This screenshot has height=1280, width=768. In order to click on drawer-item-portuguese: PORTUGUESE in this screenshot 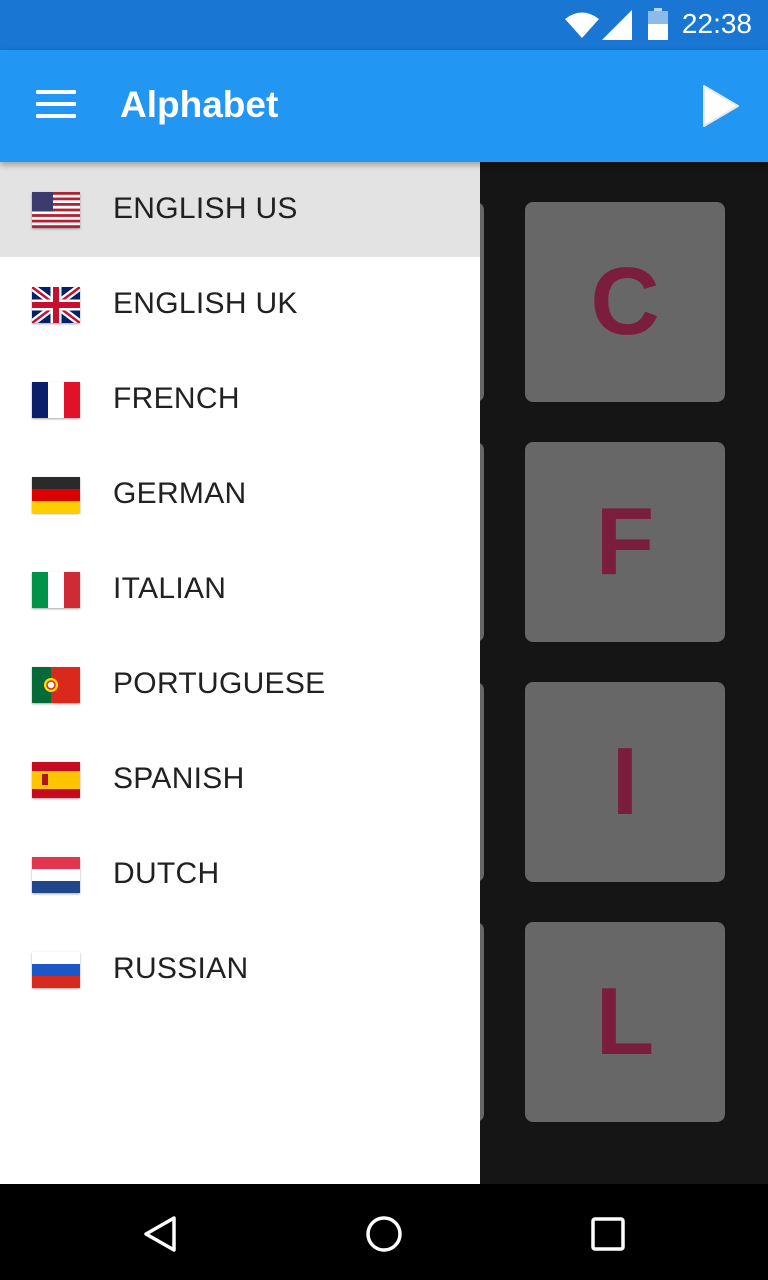, I will do `click(240, 684)`.